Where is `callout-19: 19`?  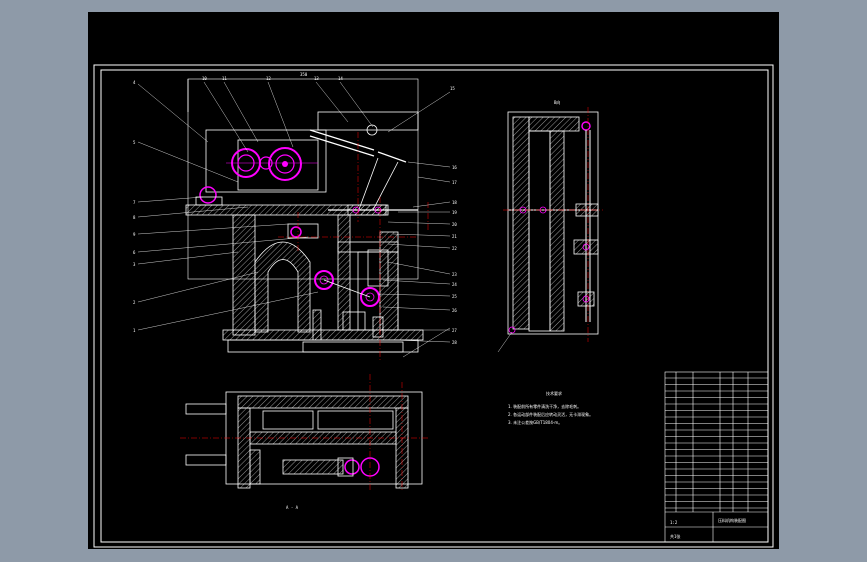
callout-19: 19 is located at coordinates (454, 212).